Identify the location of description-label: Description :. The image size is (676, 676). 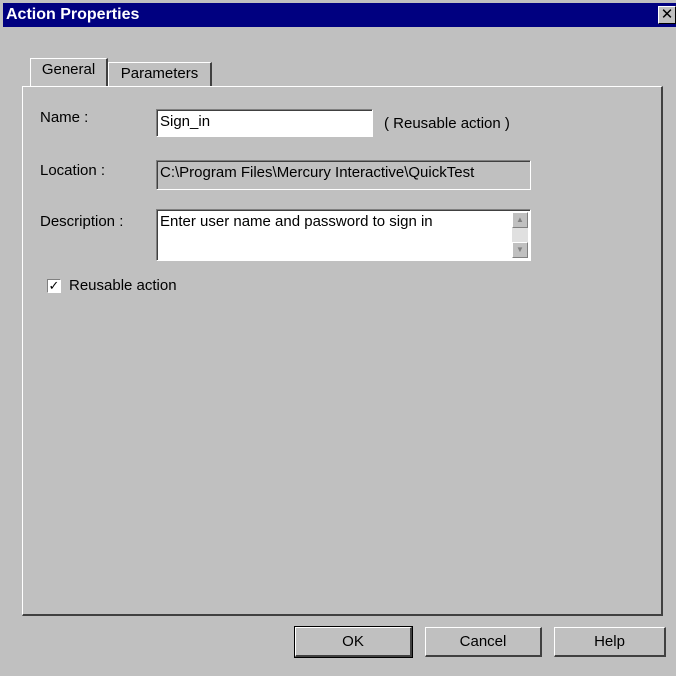
(82, 221).